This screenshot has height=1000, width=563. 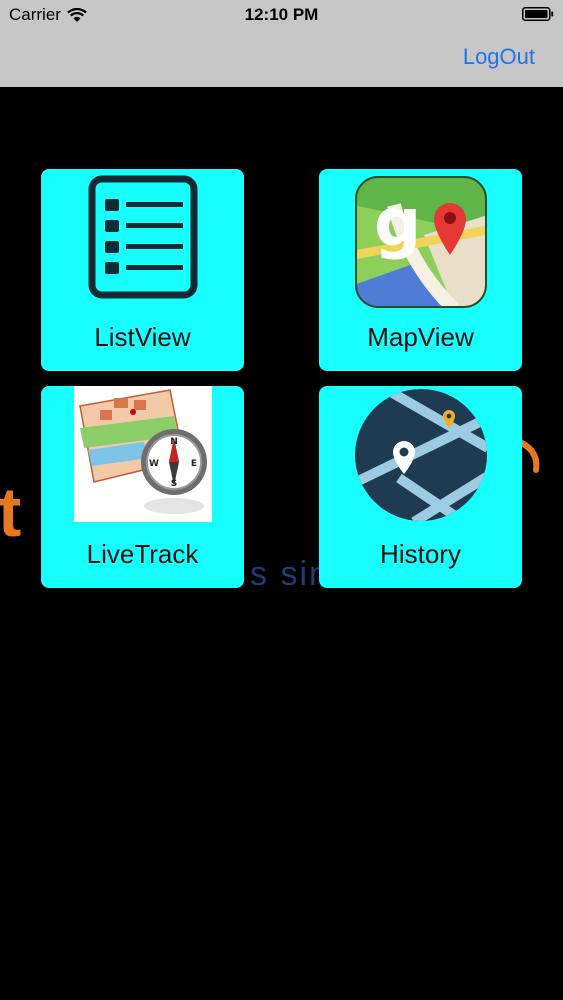 What do you see at coordinates (538, 14) in the screenshot?
I see `battery-icon` at bounding box center [538, 14].